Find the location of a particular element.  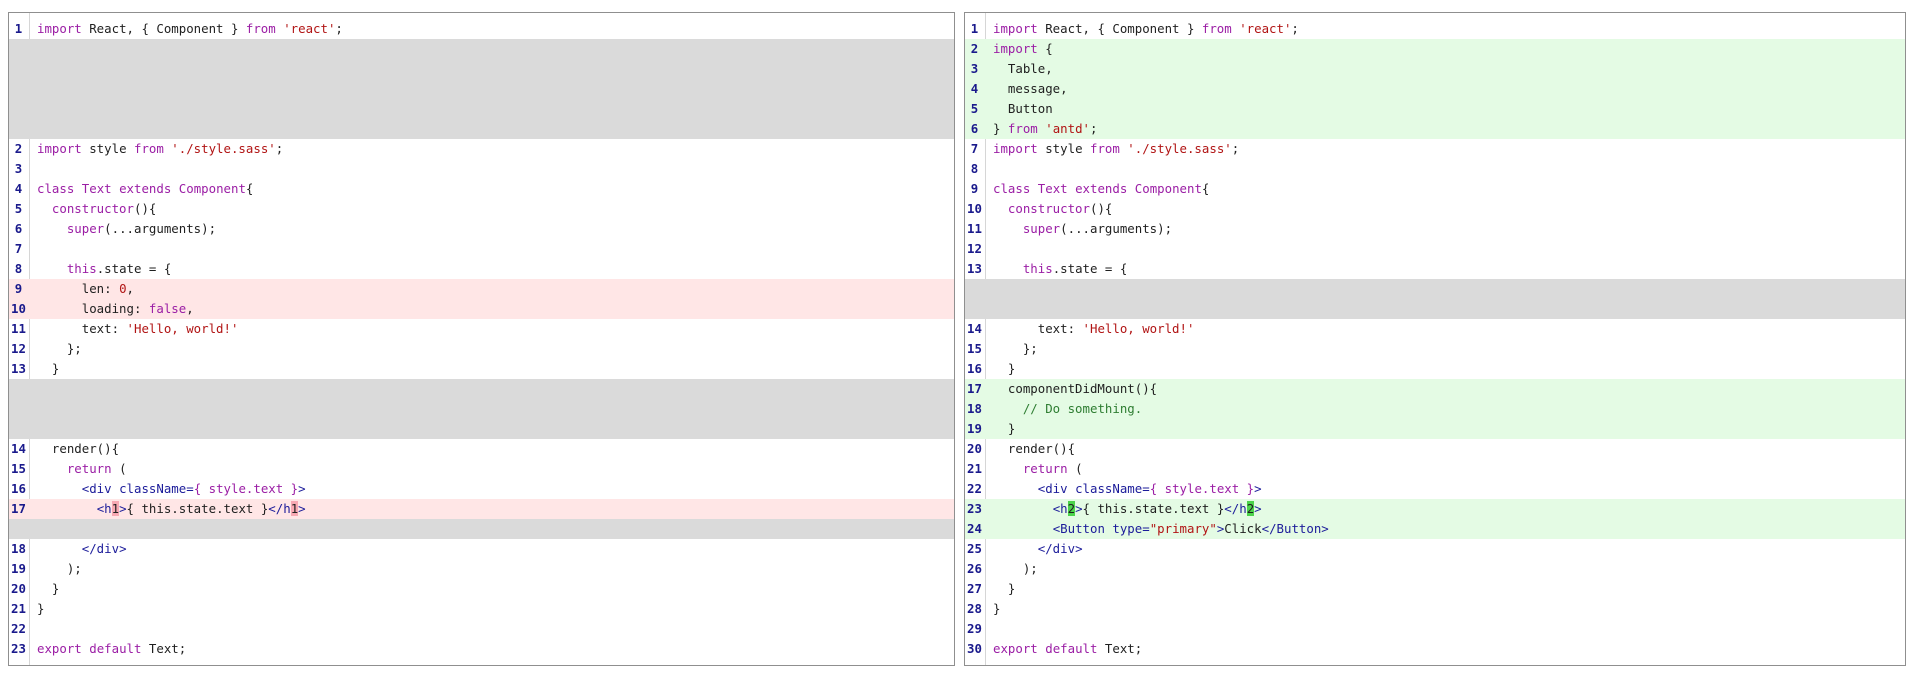

line-number: 6 is located at coordinates (18, 228).